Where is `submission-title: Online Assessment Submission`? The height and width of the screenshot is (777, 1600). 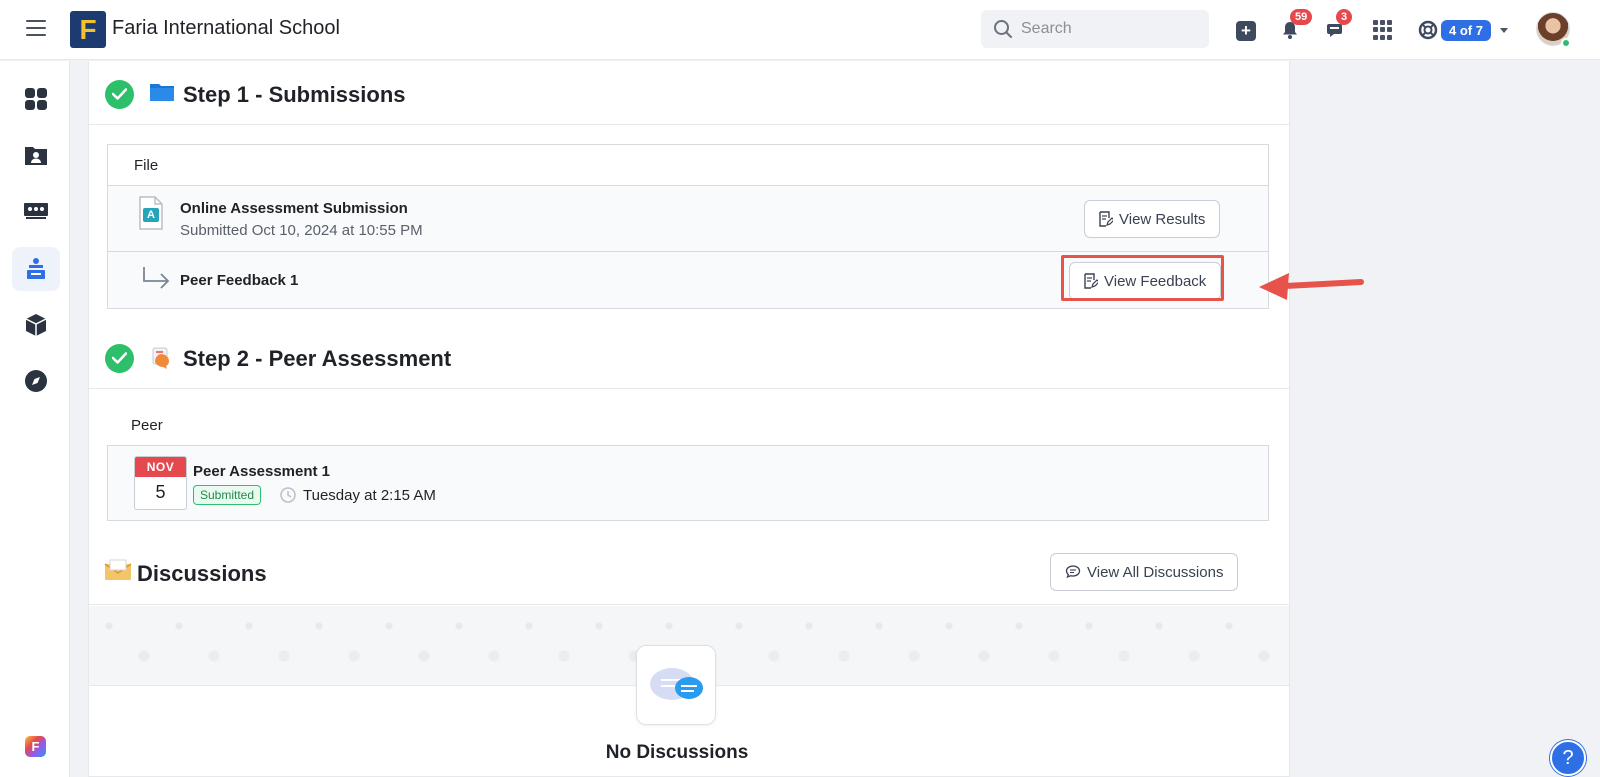
submission-title: Online Assessment Submission is located at coordinates (294, 208).